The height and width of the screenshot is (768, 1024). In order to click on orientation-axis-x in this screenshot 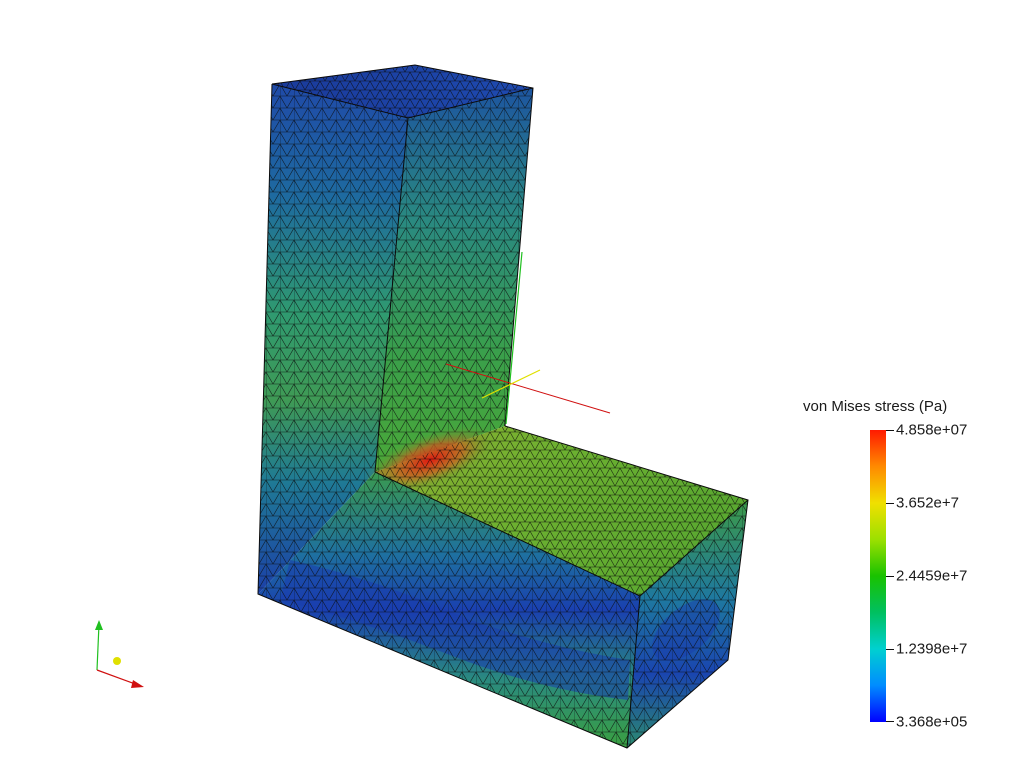, I will do `click(117, 677)`.